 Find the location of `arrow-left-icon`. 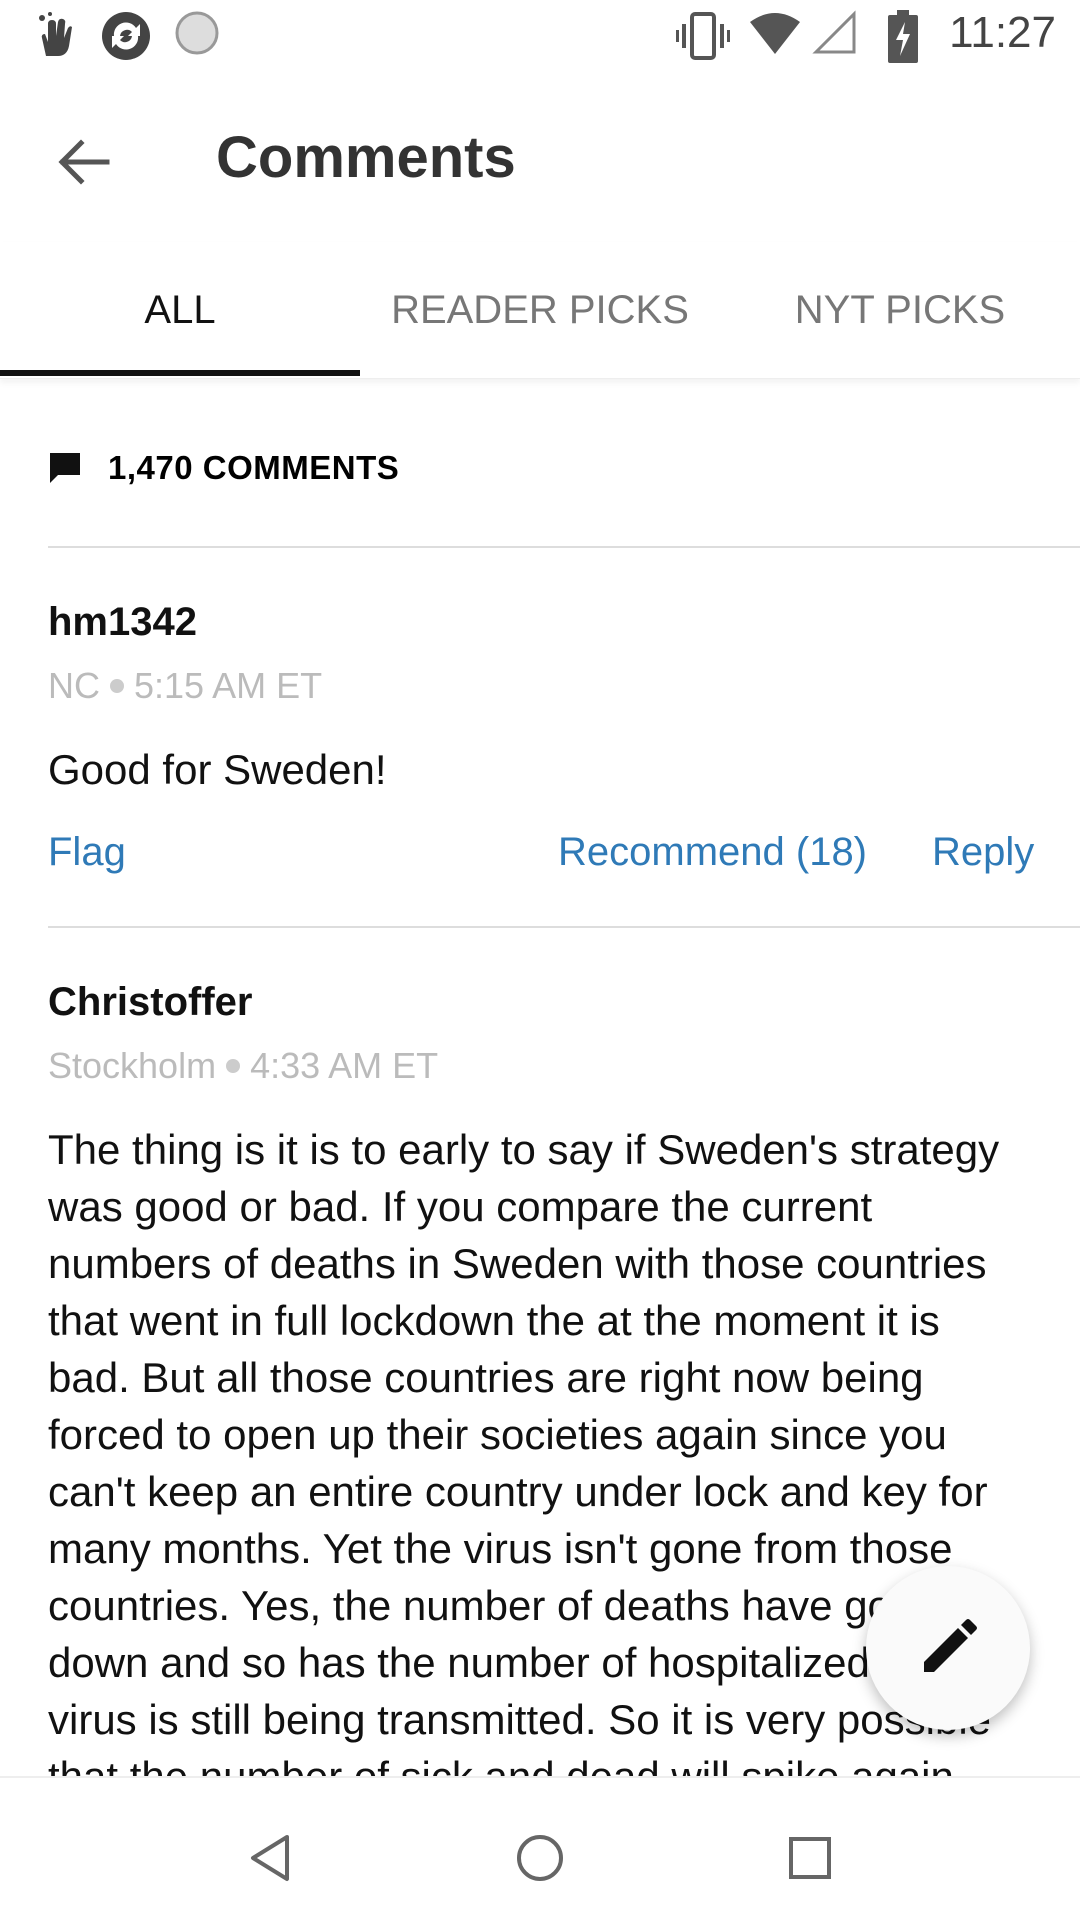

arrow-left-icon is located at coordinates (84, 162).